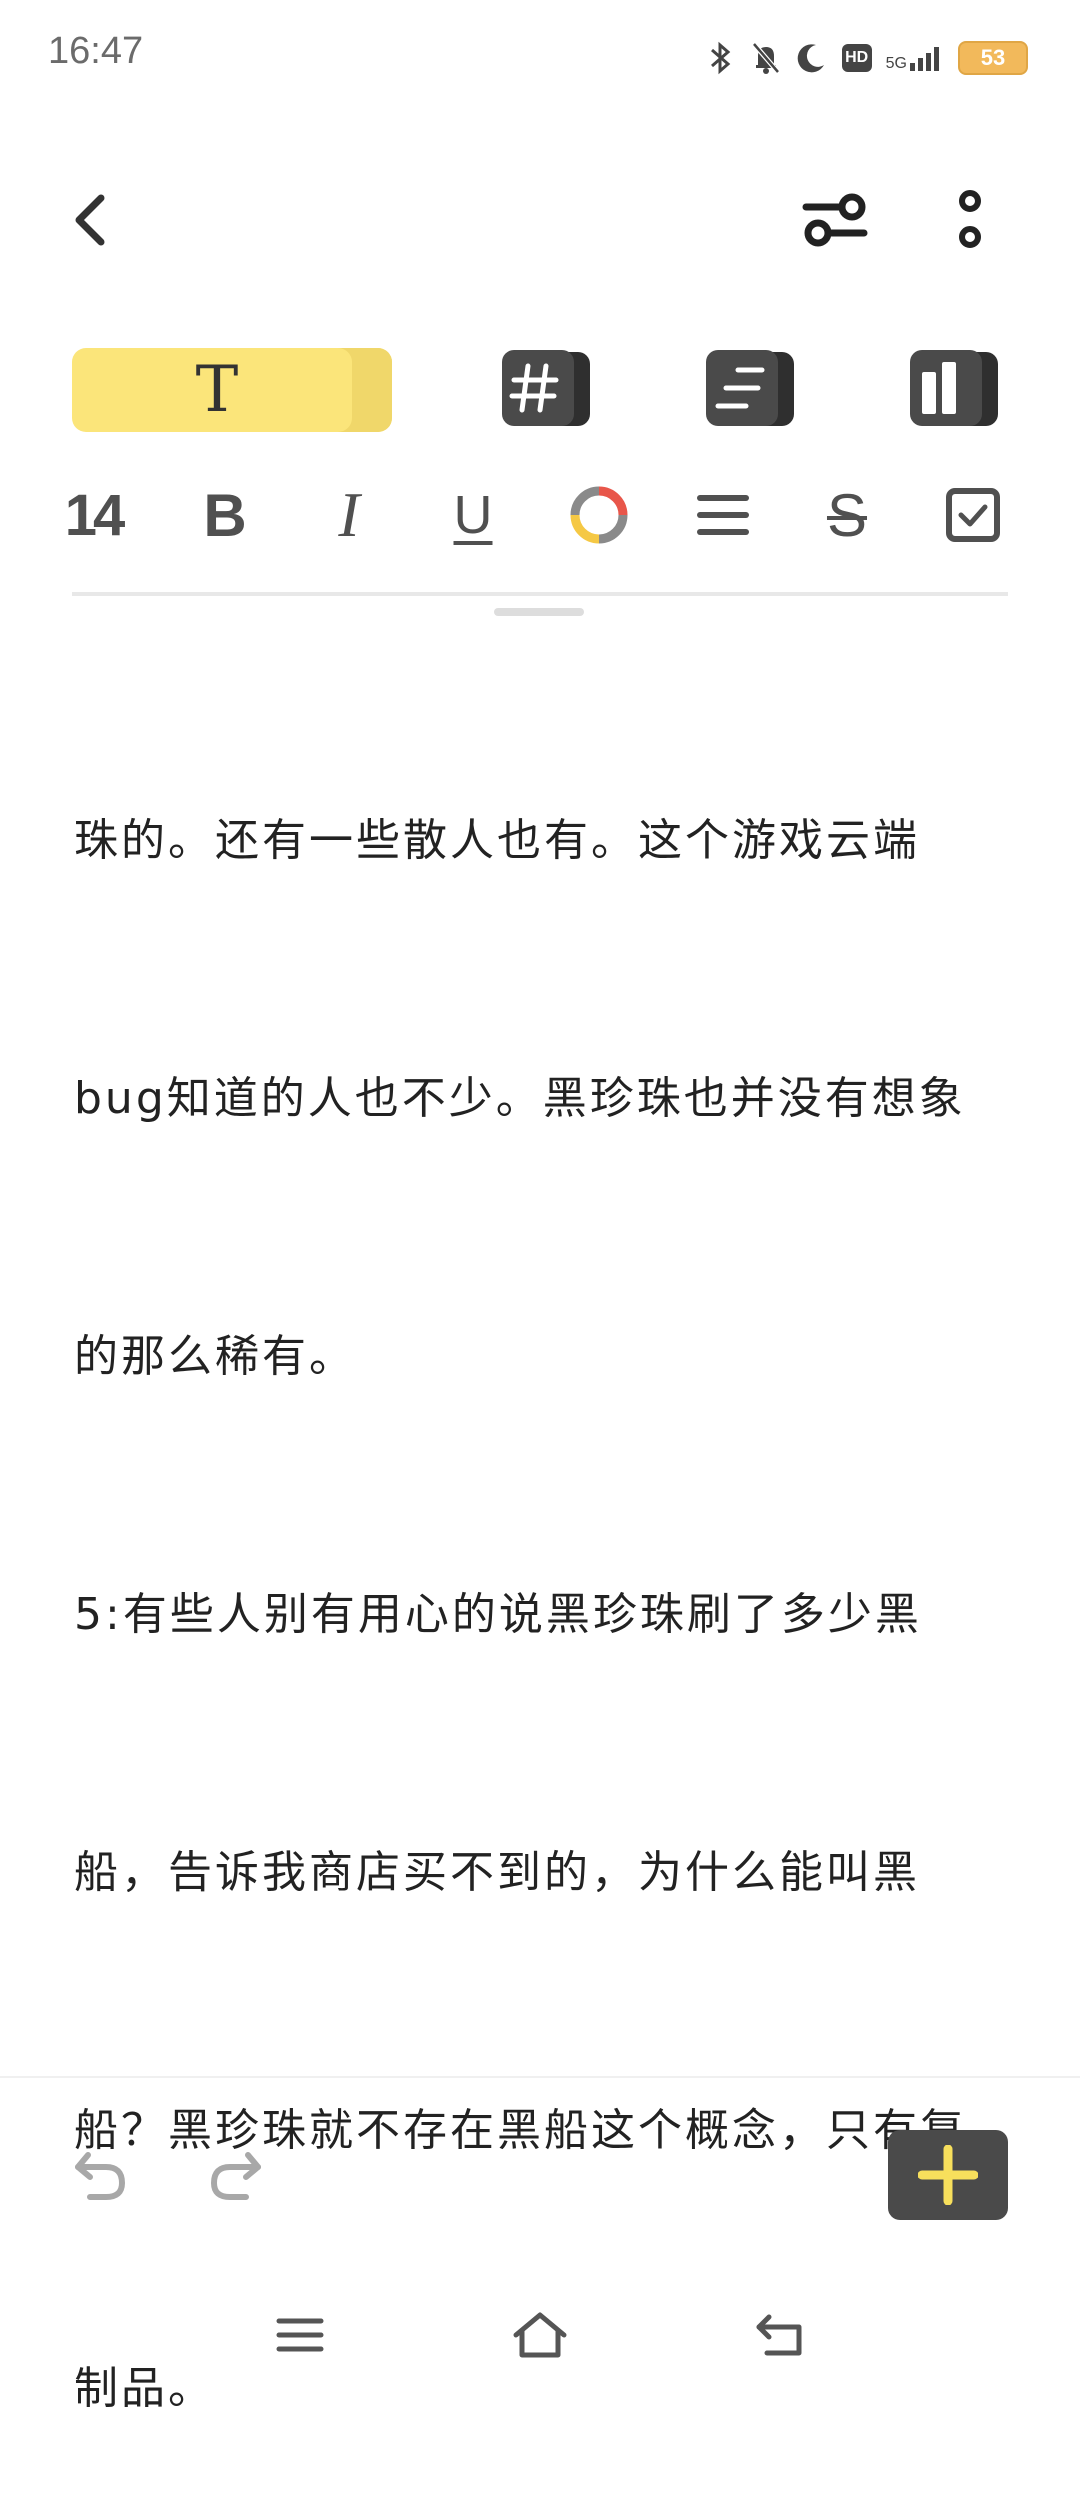 This screenshot has width=1080, height=2518. I want to click on bottom-divider, so click(540, 2077).